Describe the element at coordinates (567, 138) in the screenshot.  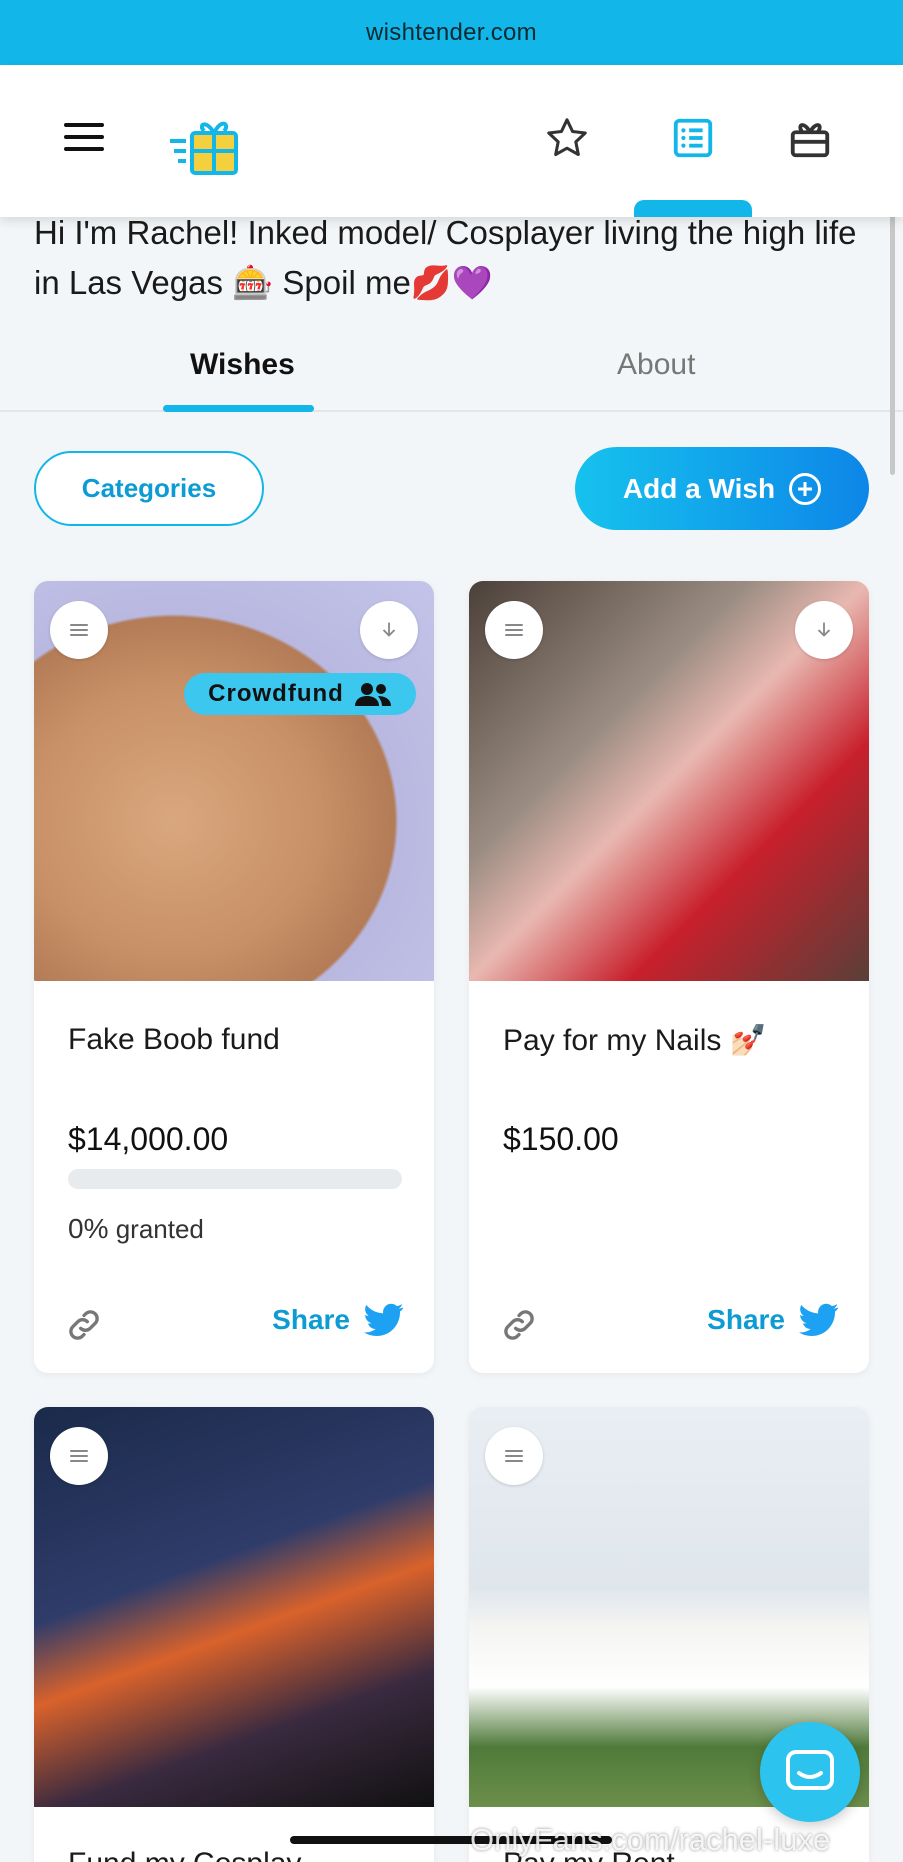
I see `star-icon` at that location.